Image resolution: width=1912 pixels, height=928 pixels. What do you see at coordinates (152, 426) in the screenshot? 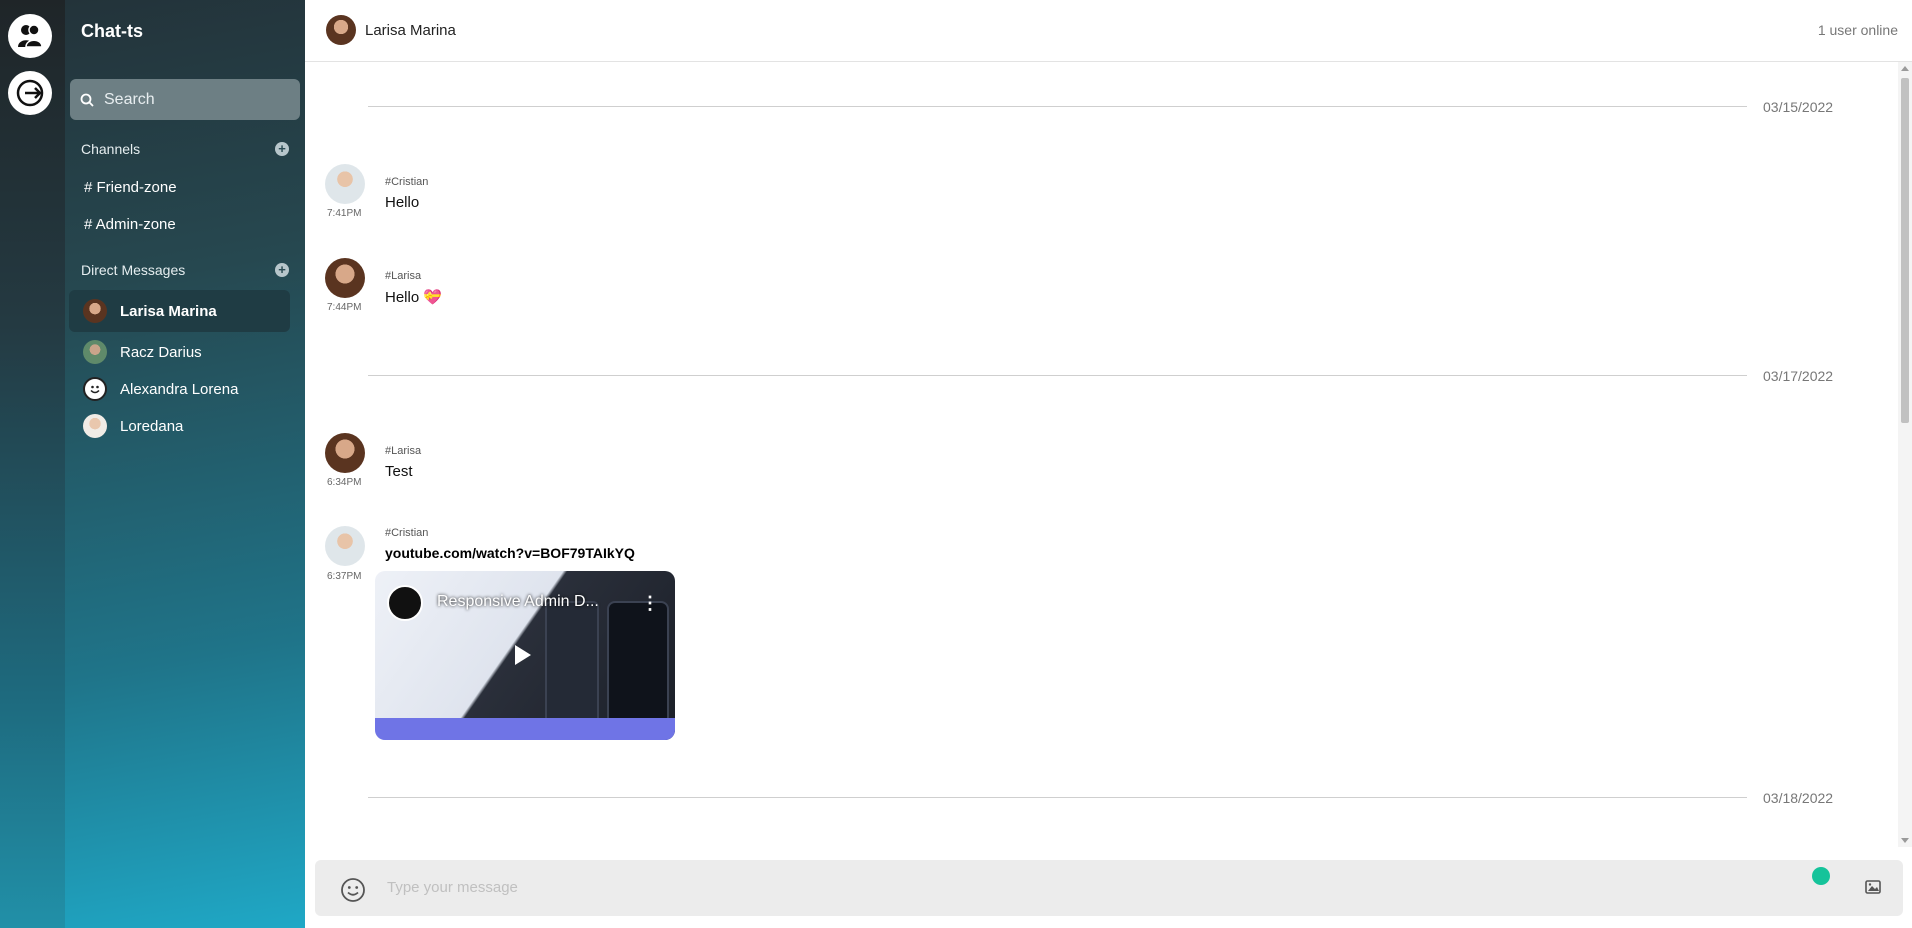
I see `dm-name: Loredana` at bounding box center [152, 426].